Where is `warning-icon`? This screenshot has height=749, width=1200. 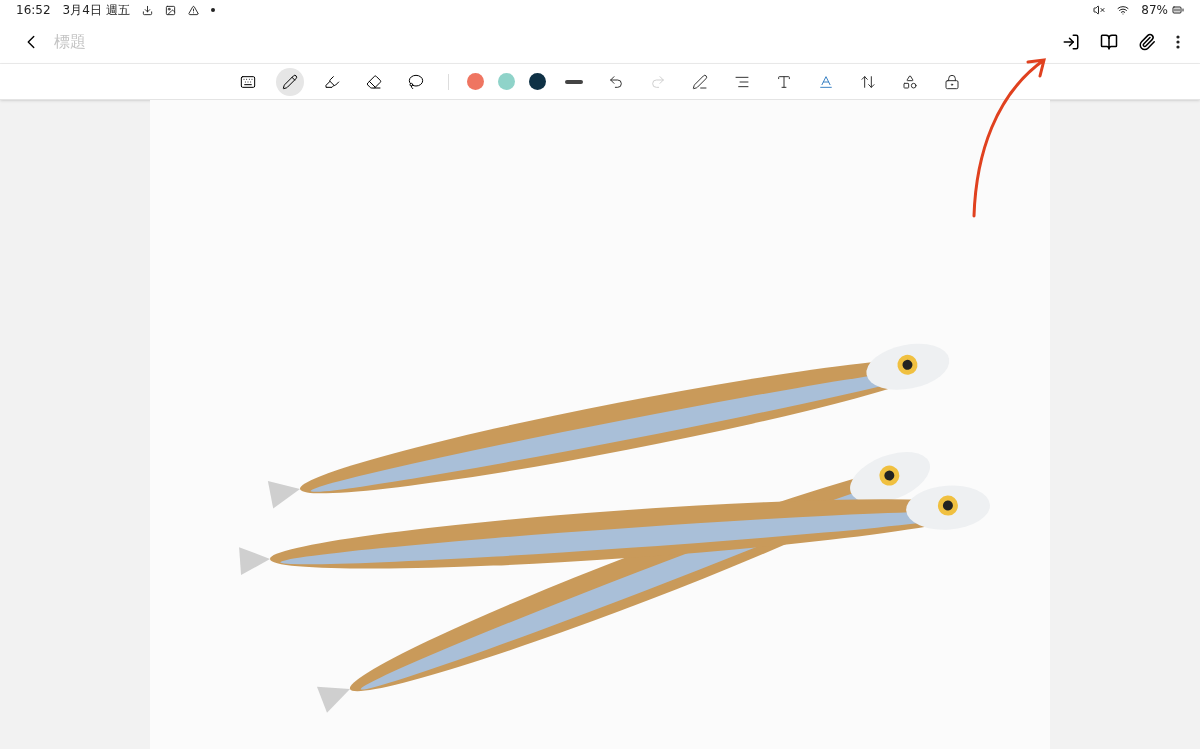 warning-icon is located at coordinates (193, 10).